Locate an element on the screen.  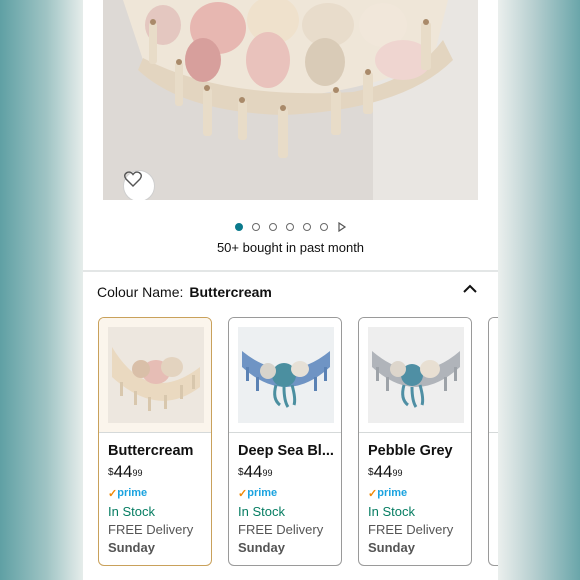
image-pagination is located at coordinates (290, 227).